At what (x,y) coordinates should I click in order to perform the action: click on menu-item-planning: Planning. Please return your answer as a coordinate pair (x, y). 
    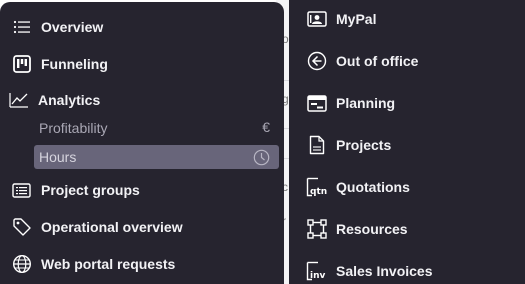
    Looking at the image, I should click on (407, 103).